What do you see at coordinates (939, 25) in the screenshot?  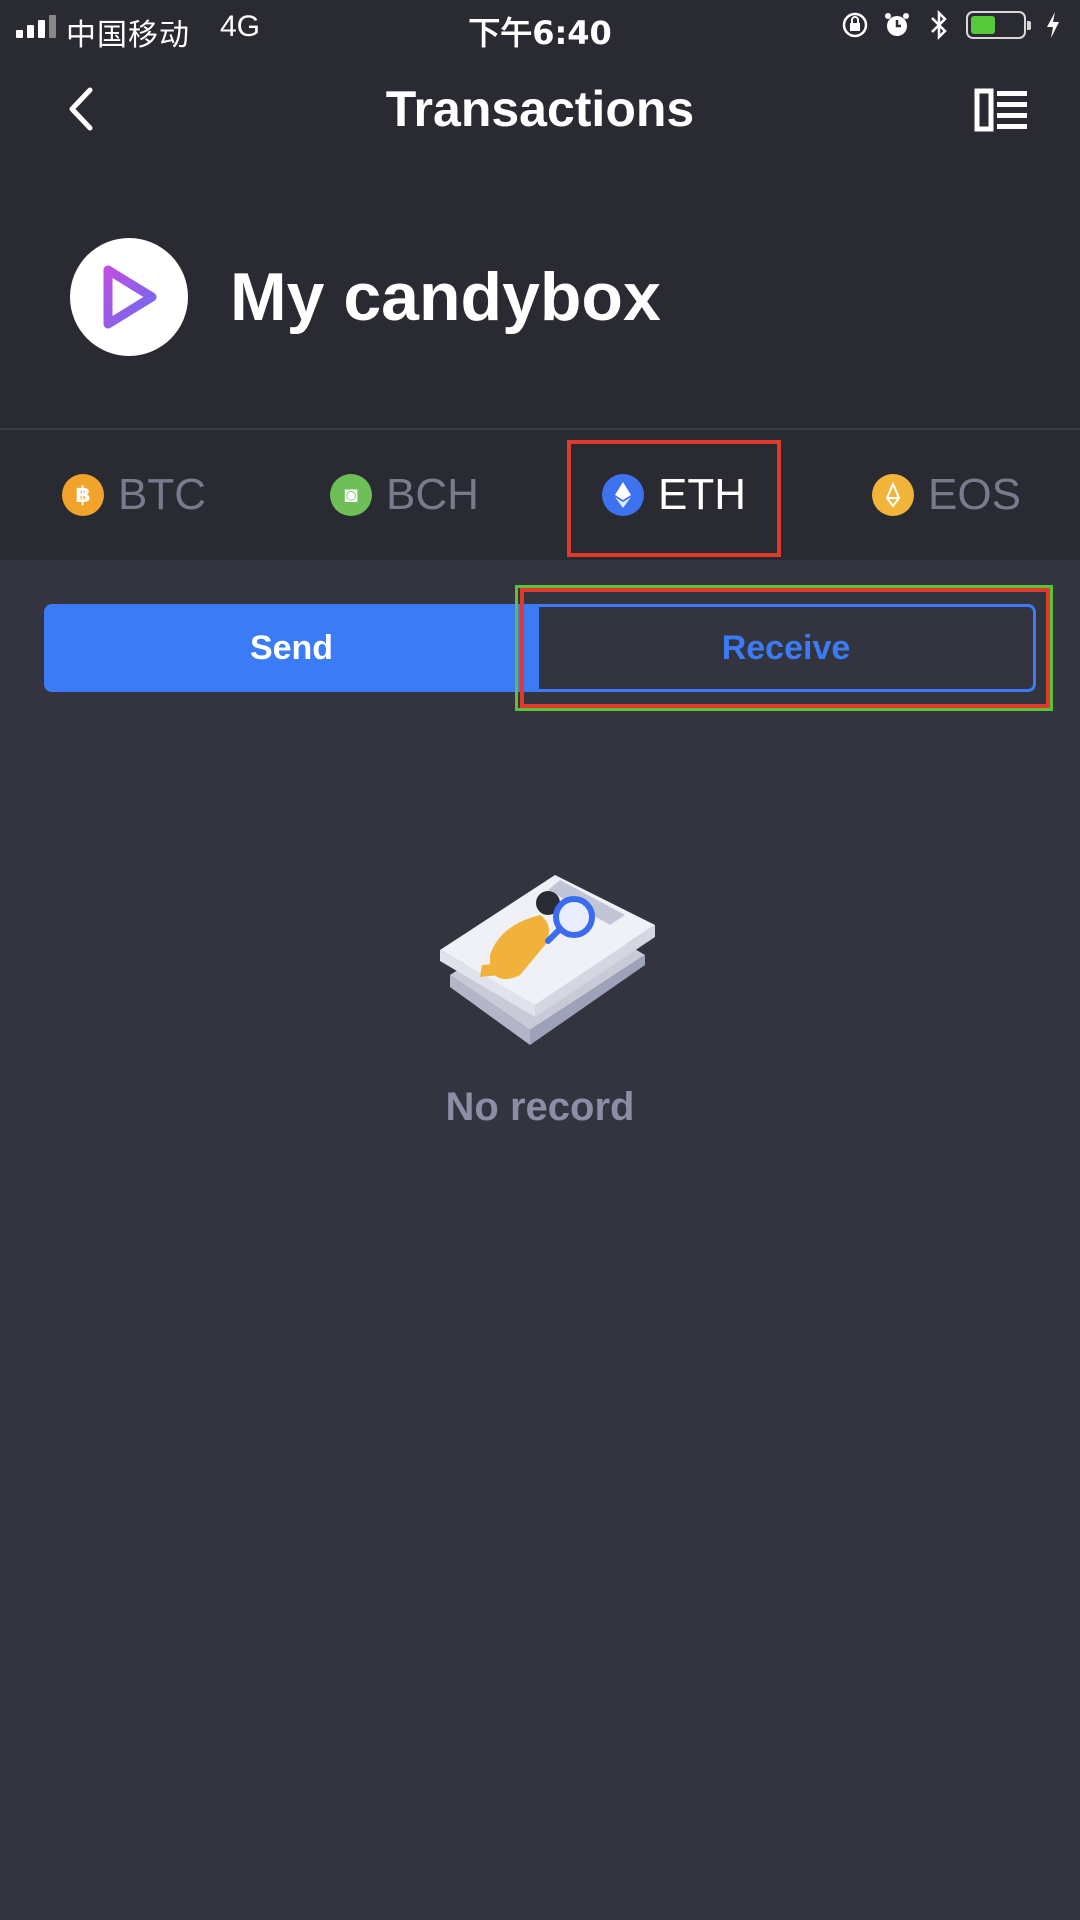 I see `bluetooth-icon` at bounding box center [939, 25].